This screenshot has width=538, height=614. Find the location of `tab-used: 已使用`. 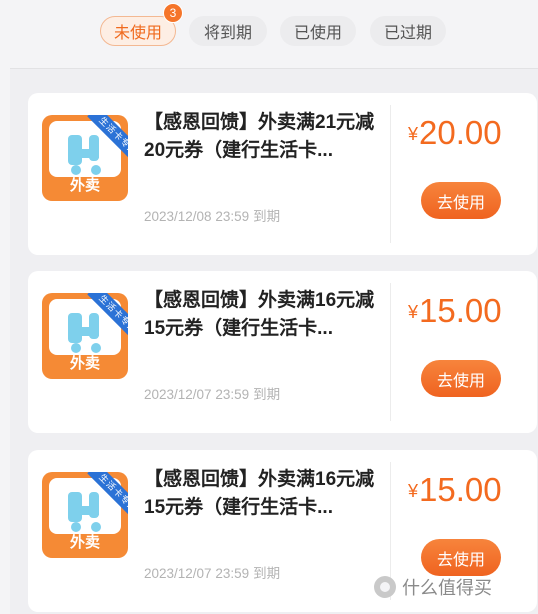

tab-used: 已使用 is located at coordinates (318, 31).